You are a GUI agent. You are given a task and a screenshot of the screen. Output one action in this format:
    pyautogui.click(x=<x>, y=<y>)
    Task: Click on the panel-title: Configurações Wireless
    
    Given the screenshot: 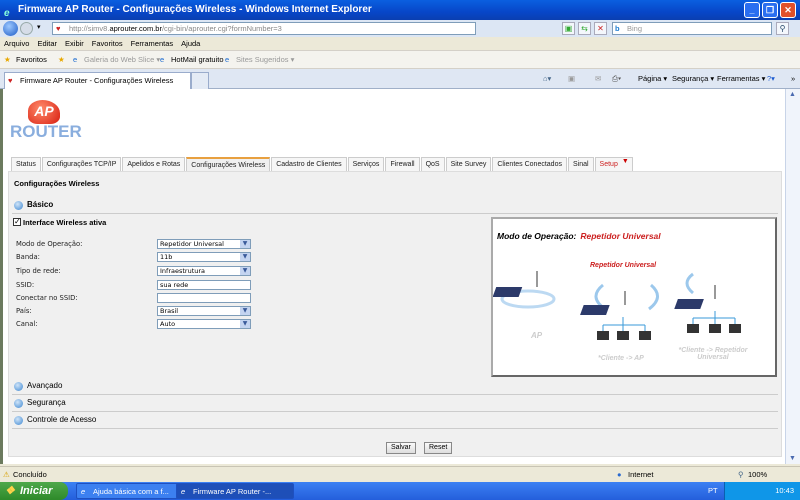 What is the action you would take?
    pyautogui.click(x=57, y=183)
    